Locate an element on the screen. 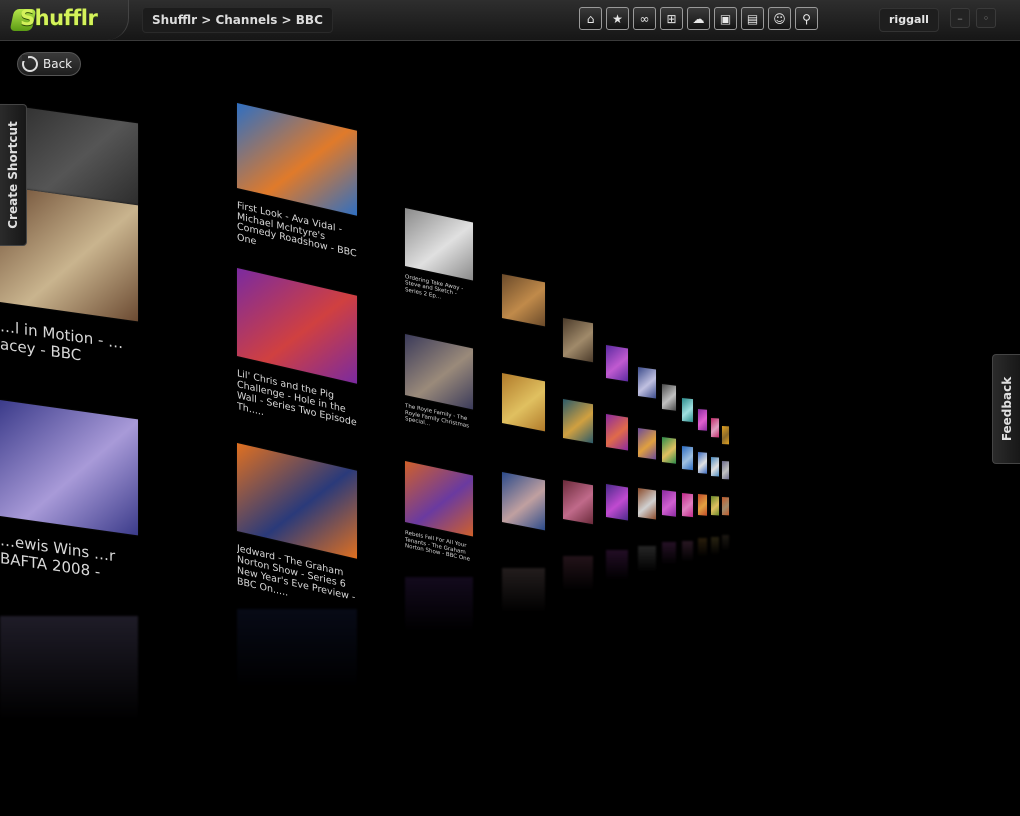  video-title: …ewis Wins …r BAFTA 2008 - is located at coordinates (58, 556).